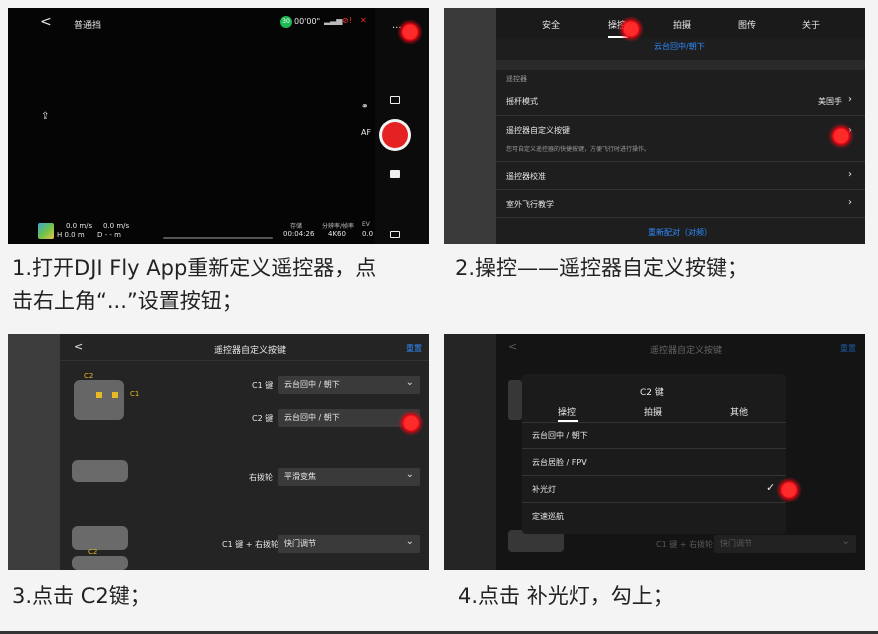  I want to click on height-readout: H 0.0 m, so click(71, 235).